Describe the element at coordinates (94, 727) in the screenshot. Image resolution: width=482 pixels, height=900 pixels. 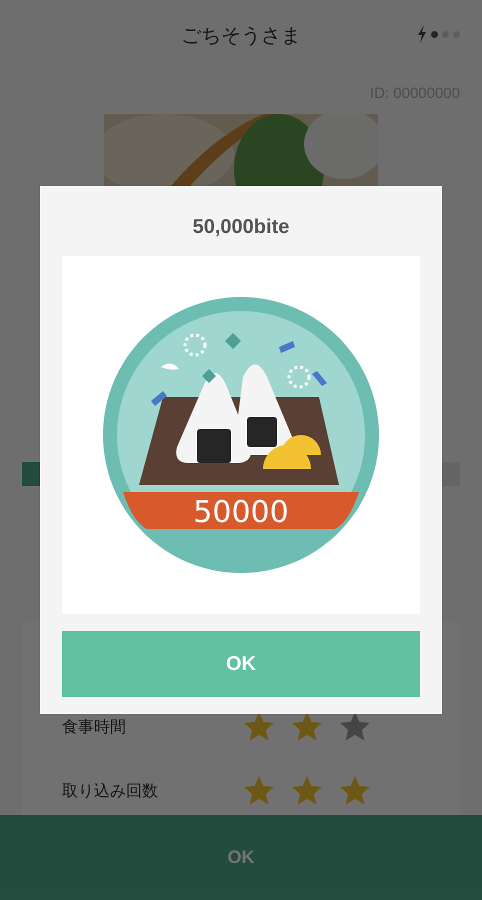
I see `rating-label: 食事時間` at that location.